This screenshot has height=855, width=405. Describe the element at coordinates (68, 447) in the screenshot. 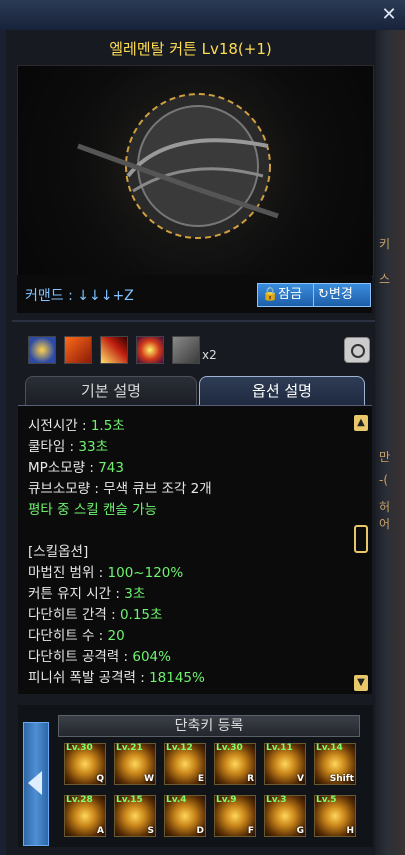

I see `cooldown-line: 쿨타임 : 33초` at that location.